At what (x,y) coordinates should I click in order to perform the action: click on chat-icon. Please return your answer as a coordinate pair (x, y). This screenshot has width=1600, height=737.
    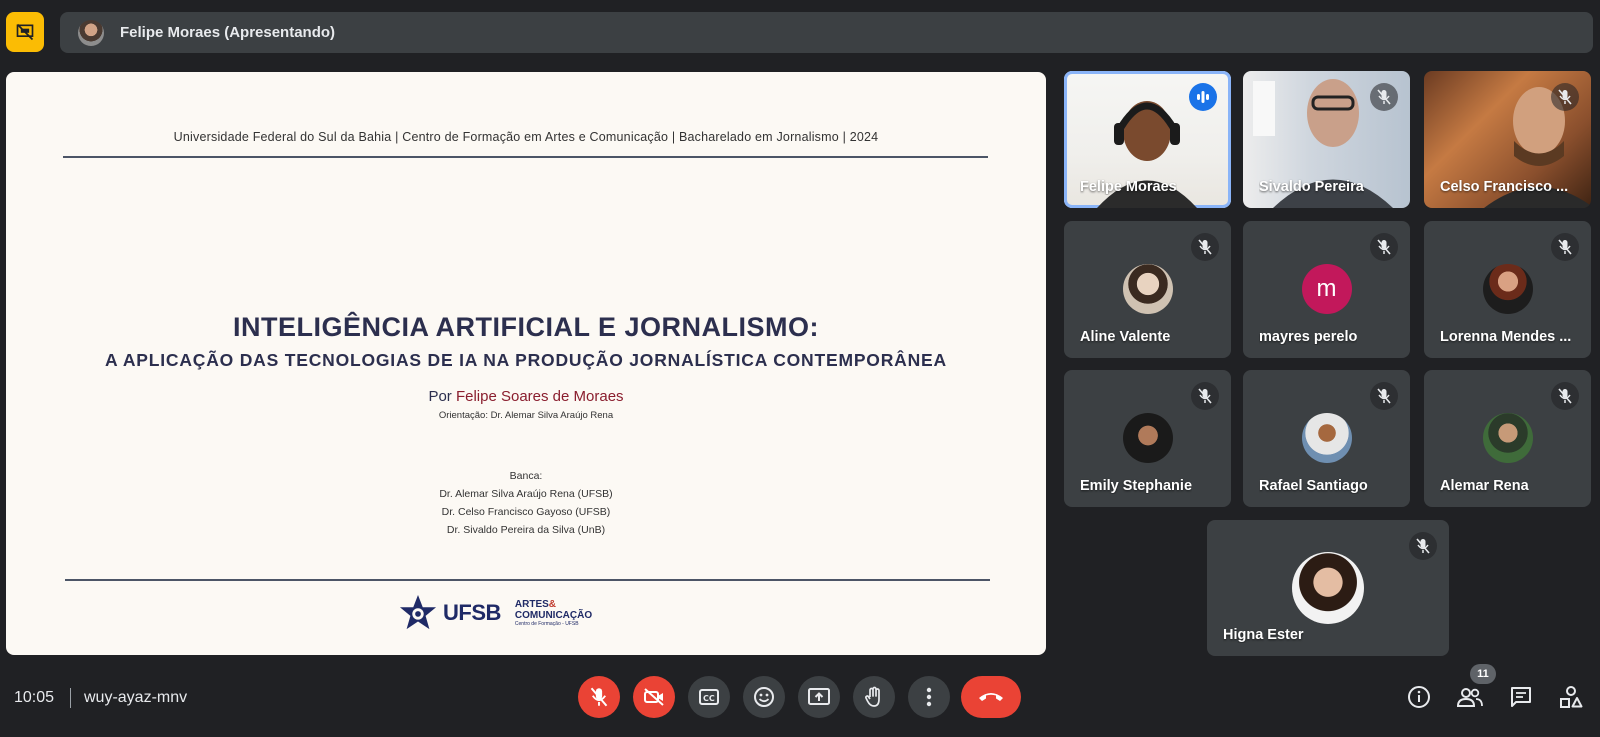
    Looking at the image, I should click on (1521, 697).